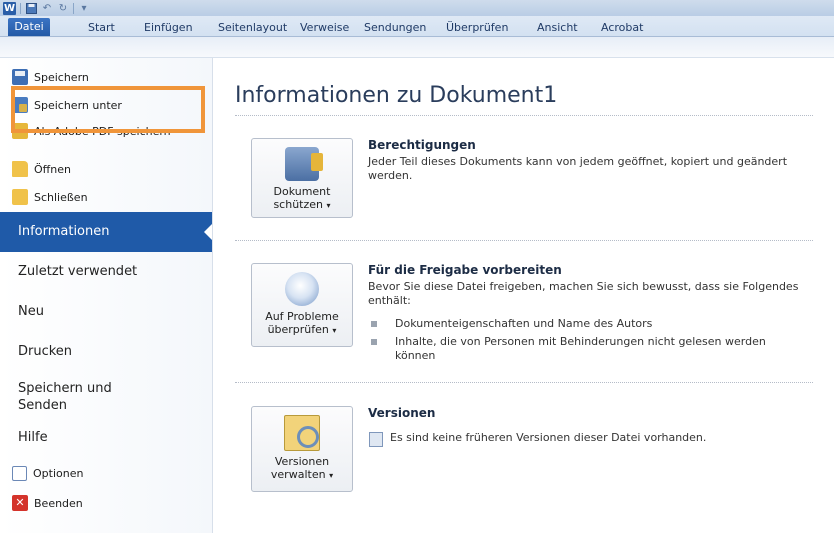 This screenshot has width=834, height=533. What do you see at coordinates (302, 433) in the screenshot?
I see `versions-icon` at bounding box center [302, 433].